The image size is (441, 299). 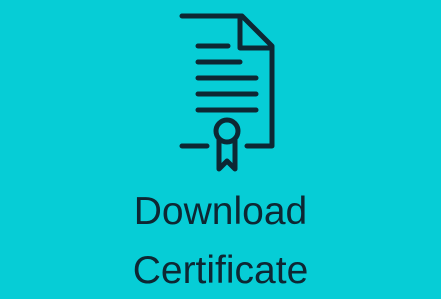 What do you see at coordinates (220, 211) in the screenshot?
I see `button-label-line-1: Download` at bounding box center [220, 211].